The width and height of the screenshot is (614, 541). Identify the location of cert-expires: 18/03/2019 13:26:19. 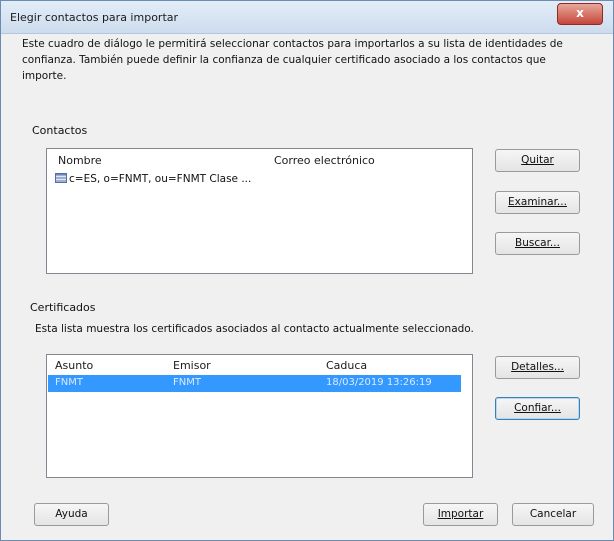
(379, 382).